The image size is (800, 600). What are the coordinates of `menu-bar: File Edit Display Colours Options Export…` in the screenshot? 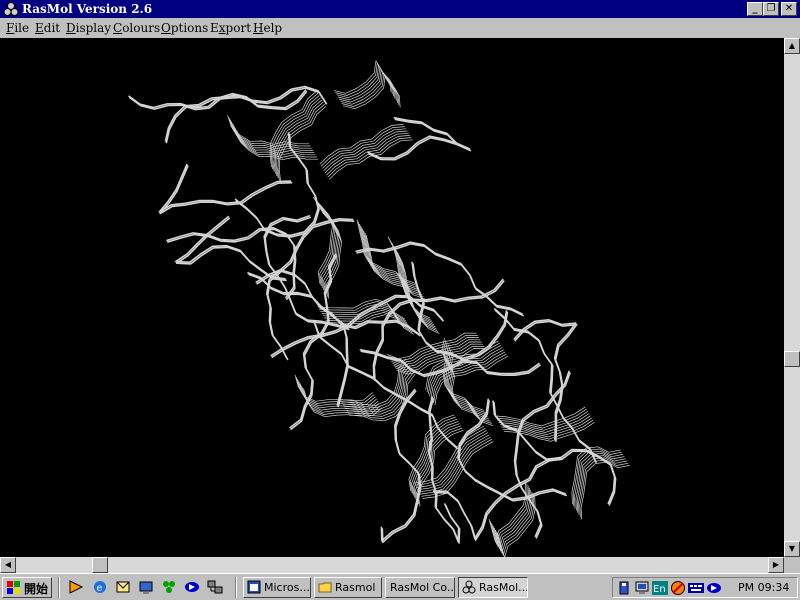 It's located at (400, 28).